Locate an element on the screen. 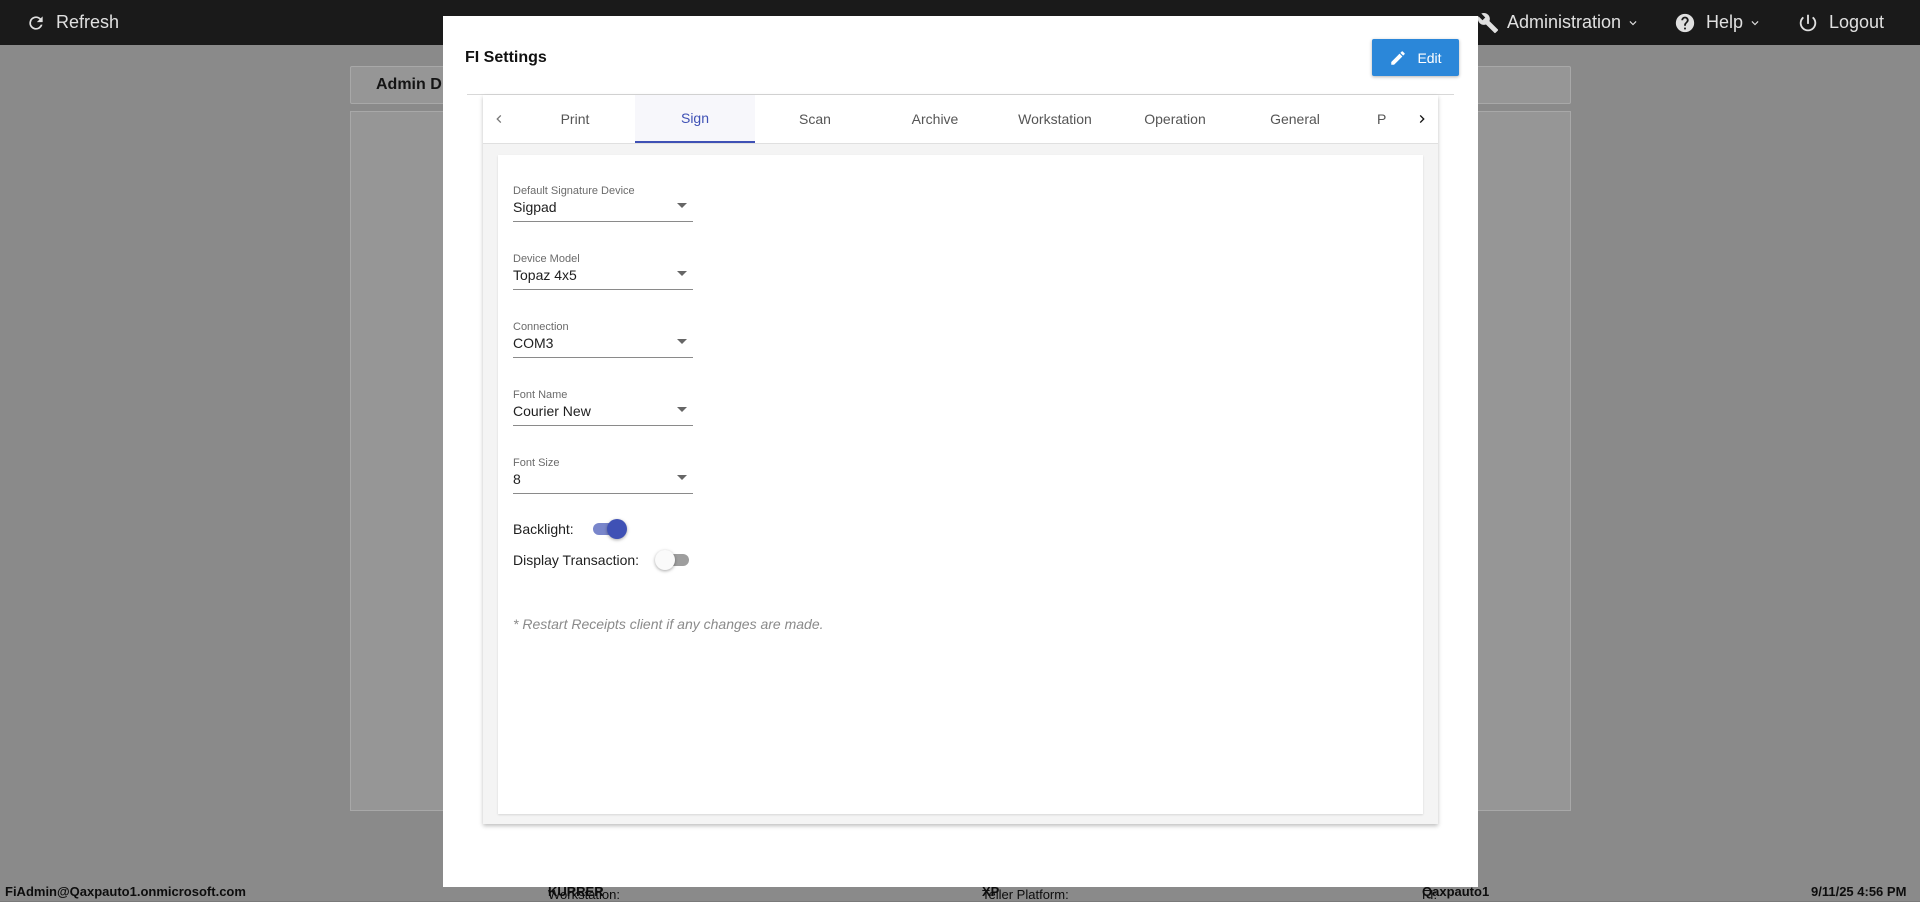 The image size is (1920, 902). tab-label: General is located at coordinates (1295, 119).